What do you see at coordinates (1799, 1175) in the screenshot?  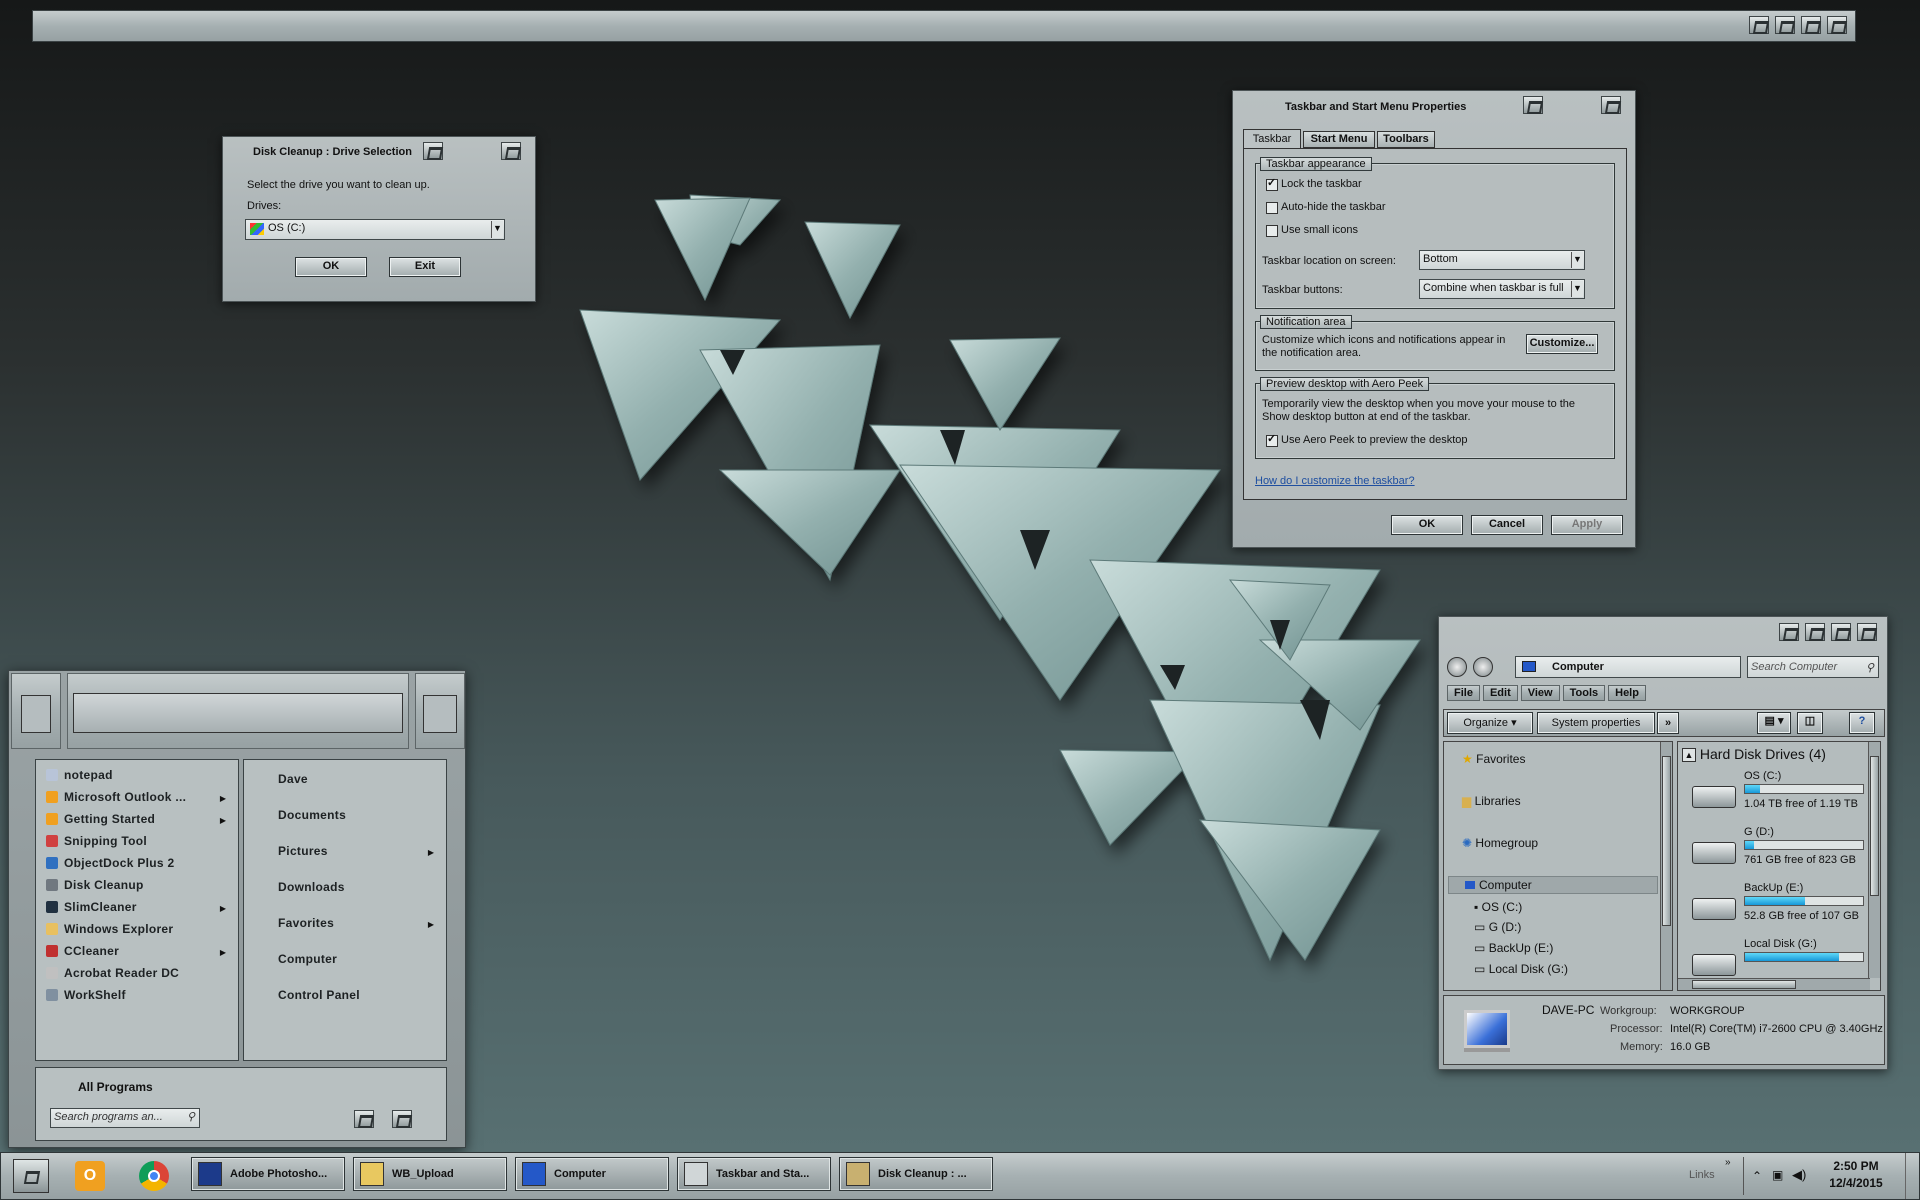 I see `volume-icon: ◀)` at bounding box center [1799, 1175].